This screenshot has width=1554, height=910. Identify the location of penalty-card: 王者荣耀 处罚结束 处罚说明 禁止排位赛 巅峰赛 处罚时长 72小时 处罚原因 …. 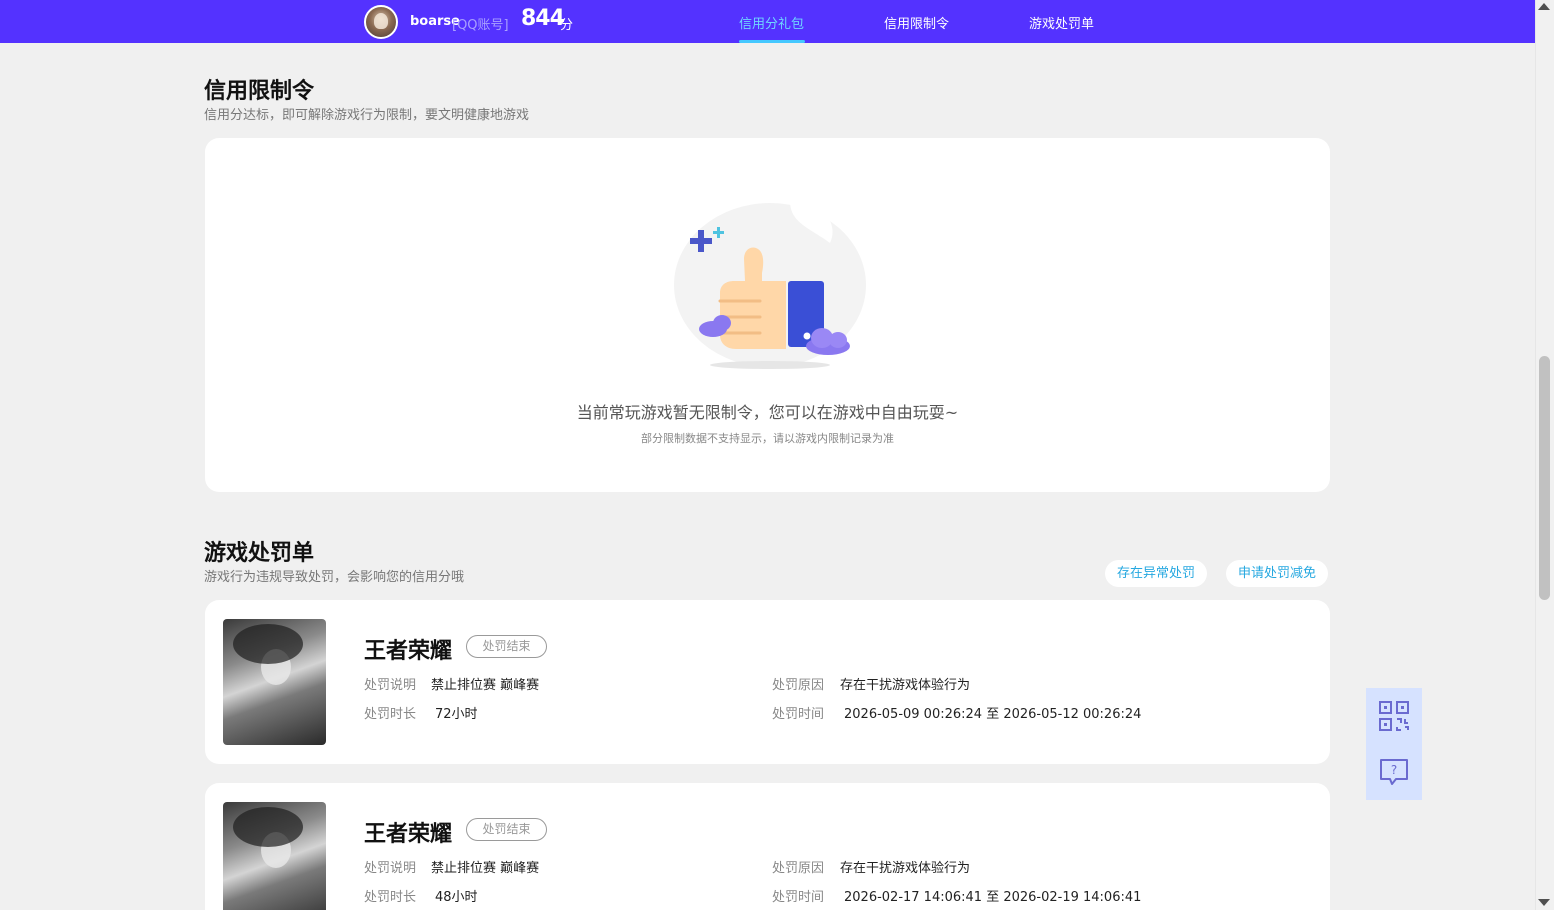
(767, 682).